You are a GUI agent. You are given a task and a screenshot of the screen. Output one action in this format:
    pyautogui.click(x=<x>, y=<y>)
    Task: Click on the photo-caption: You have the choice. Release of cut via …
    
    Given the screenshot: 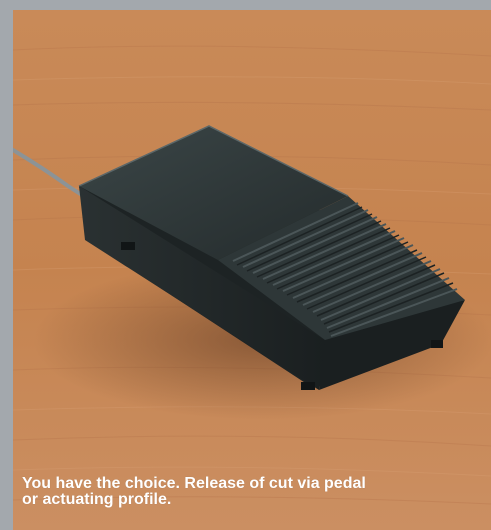 What is the action you would take?
    pyautogui.click(x=253, y=492)
    